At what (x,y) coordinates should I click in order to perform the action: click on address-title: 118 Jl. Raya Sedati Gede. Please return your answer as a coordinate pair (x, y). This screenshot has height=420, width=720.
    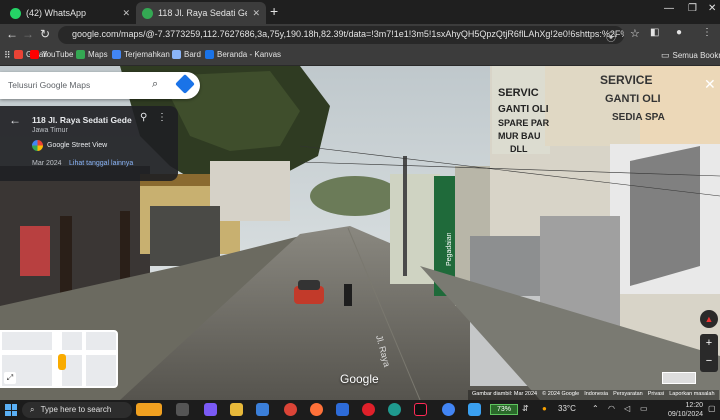
    Looking at the image, I should click on (82, 120).